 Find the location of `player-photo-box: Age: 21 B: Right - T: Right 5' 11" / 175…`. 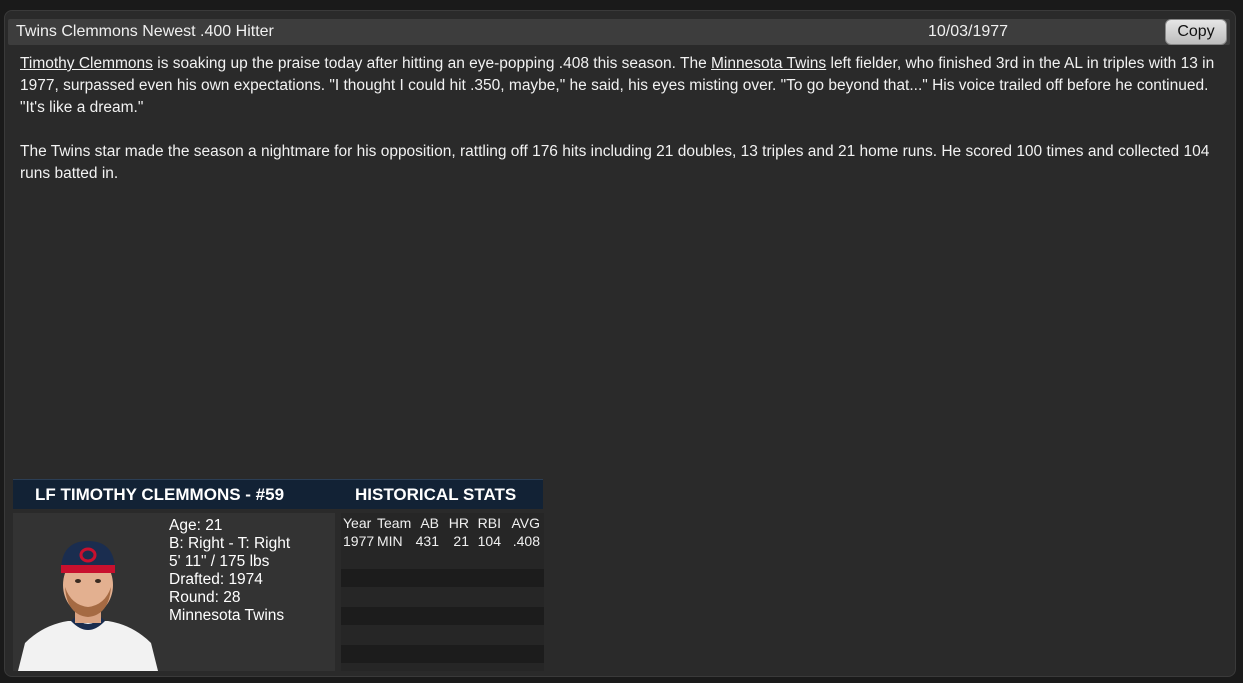

player-photo-box: Age: 21 B: Right - T: Right 5' 11" / 175… is located at coordinates (174, 592).